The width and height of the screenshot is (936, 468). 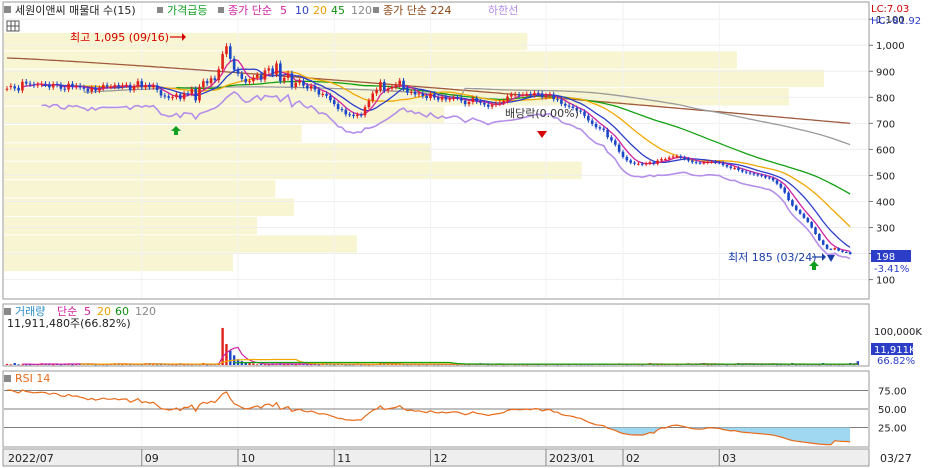 I want to click on date-label: 03, so click(x=729, y=458).